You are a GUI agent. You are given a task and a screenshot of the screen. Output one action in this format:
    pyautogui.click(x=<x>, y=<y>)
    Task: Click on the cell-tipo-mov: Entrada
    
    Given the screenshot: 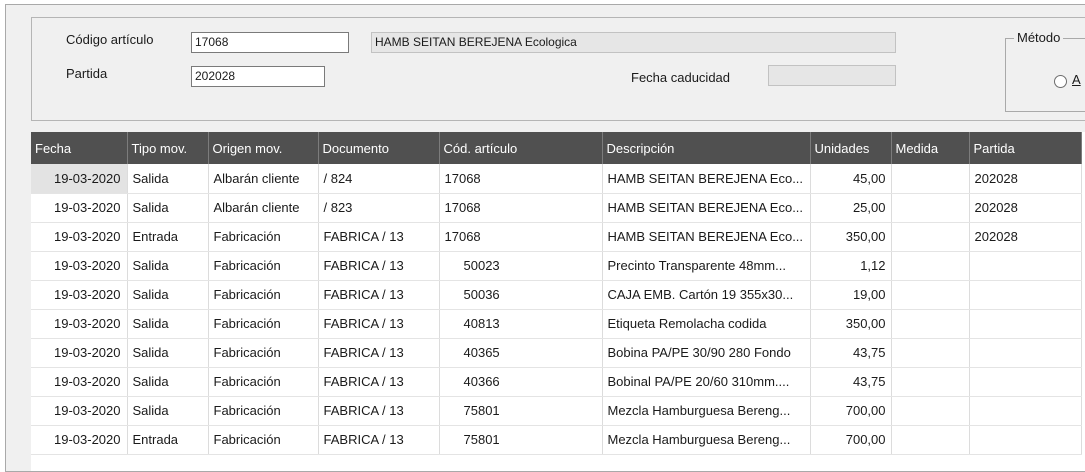 What is the action you would take?
    pyautogui.click(x=168, y=237)
    